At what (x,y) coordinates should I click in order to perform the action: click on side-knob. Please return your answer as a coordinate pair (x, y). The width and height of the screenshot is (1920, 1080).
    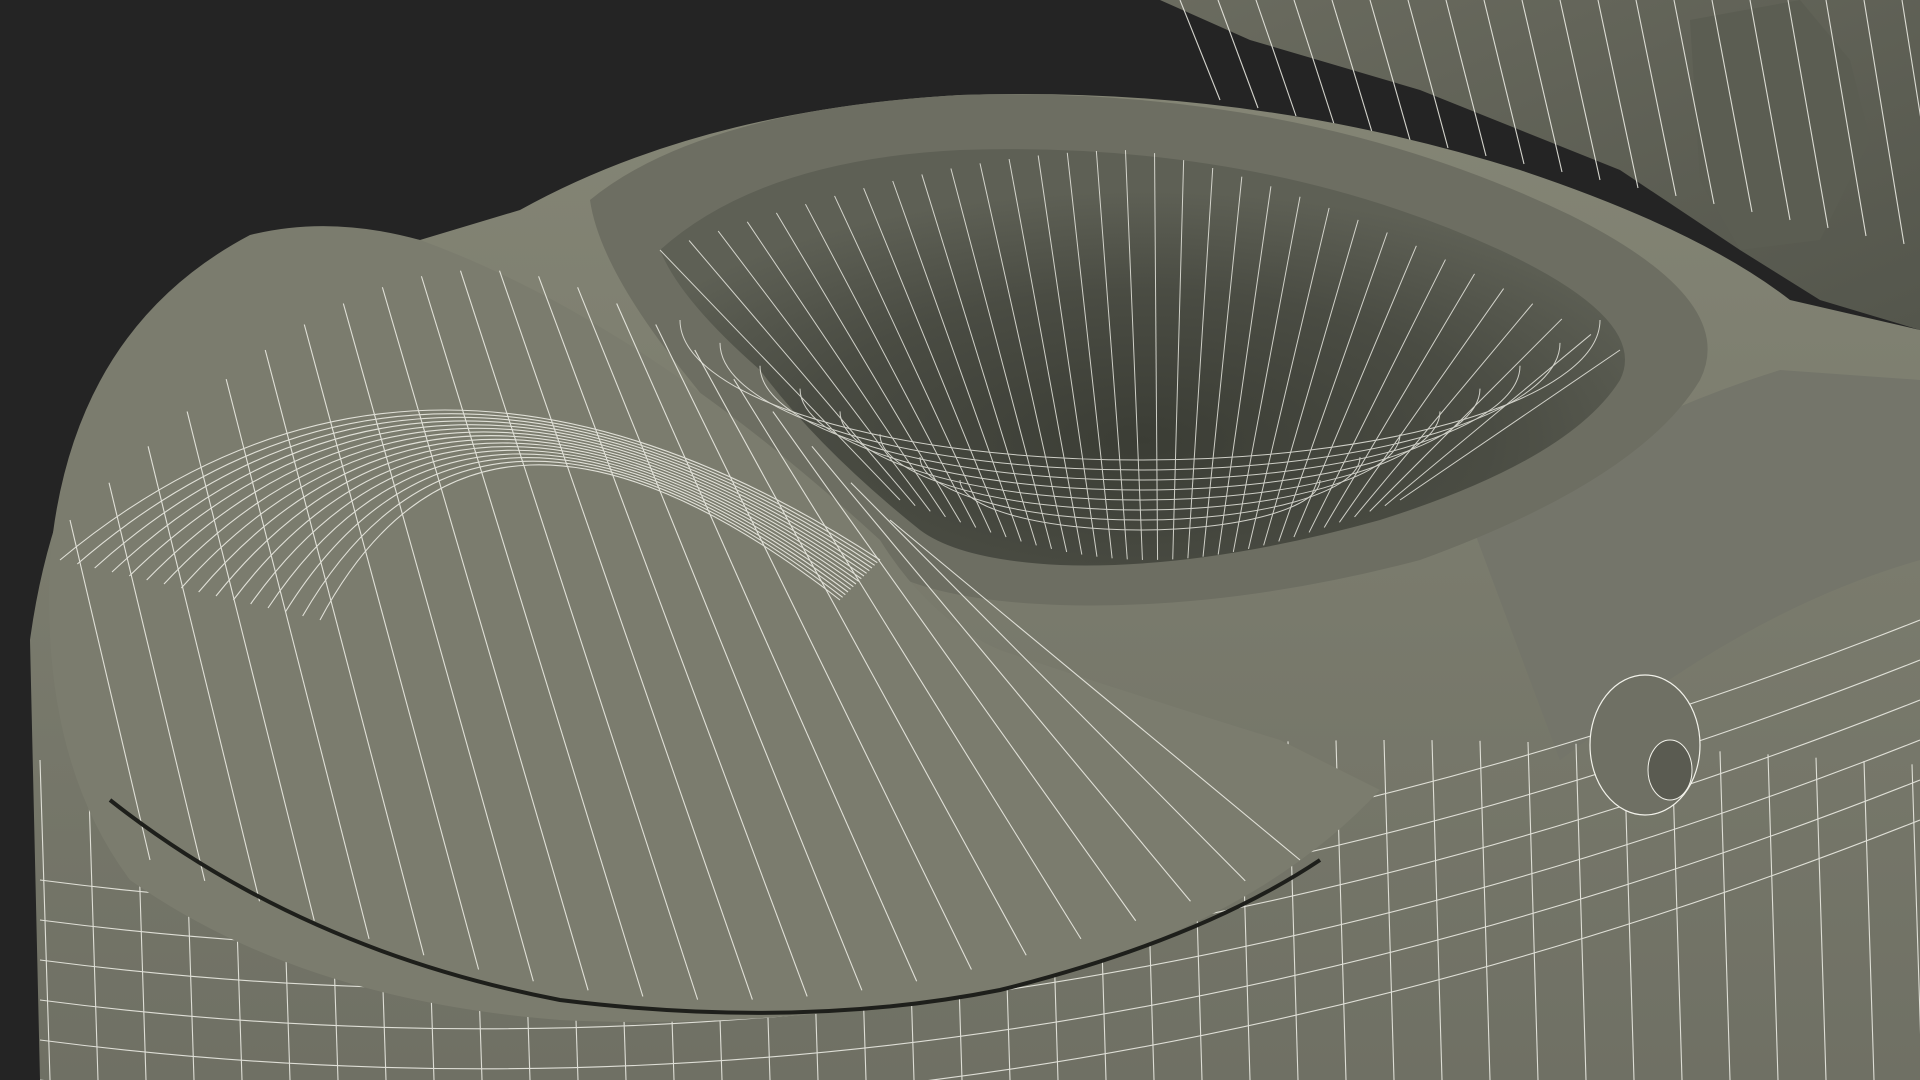
    Looking at the image, I should click on (1645, 745).